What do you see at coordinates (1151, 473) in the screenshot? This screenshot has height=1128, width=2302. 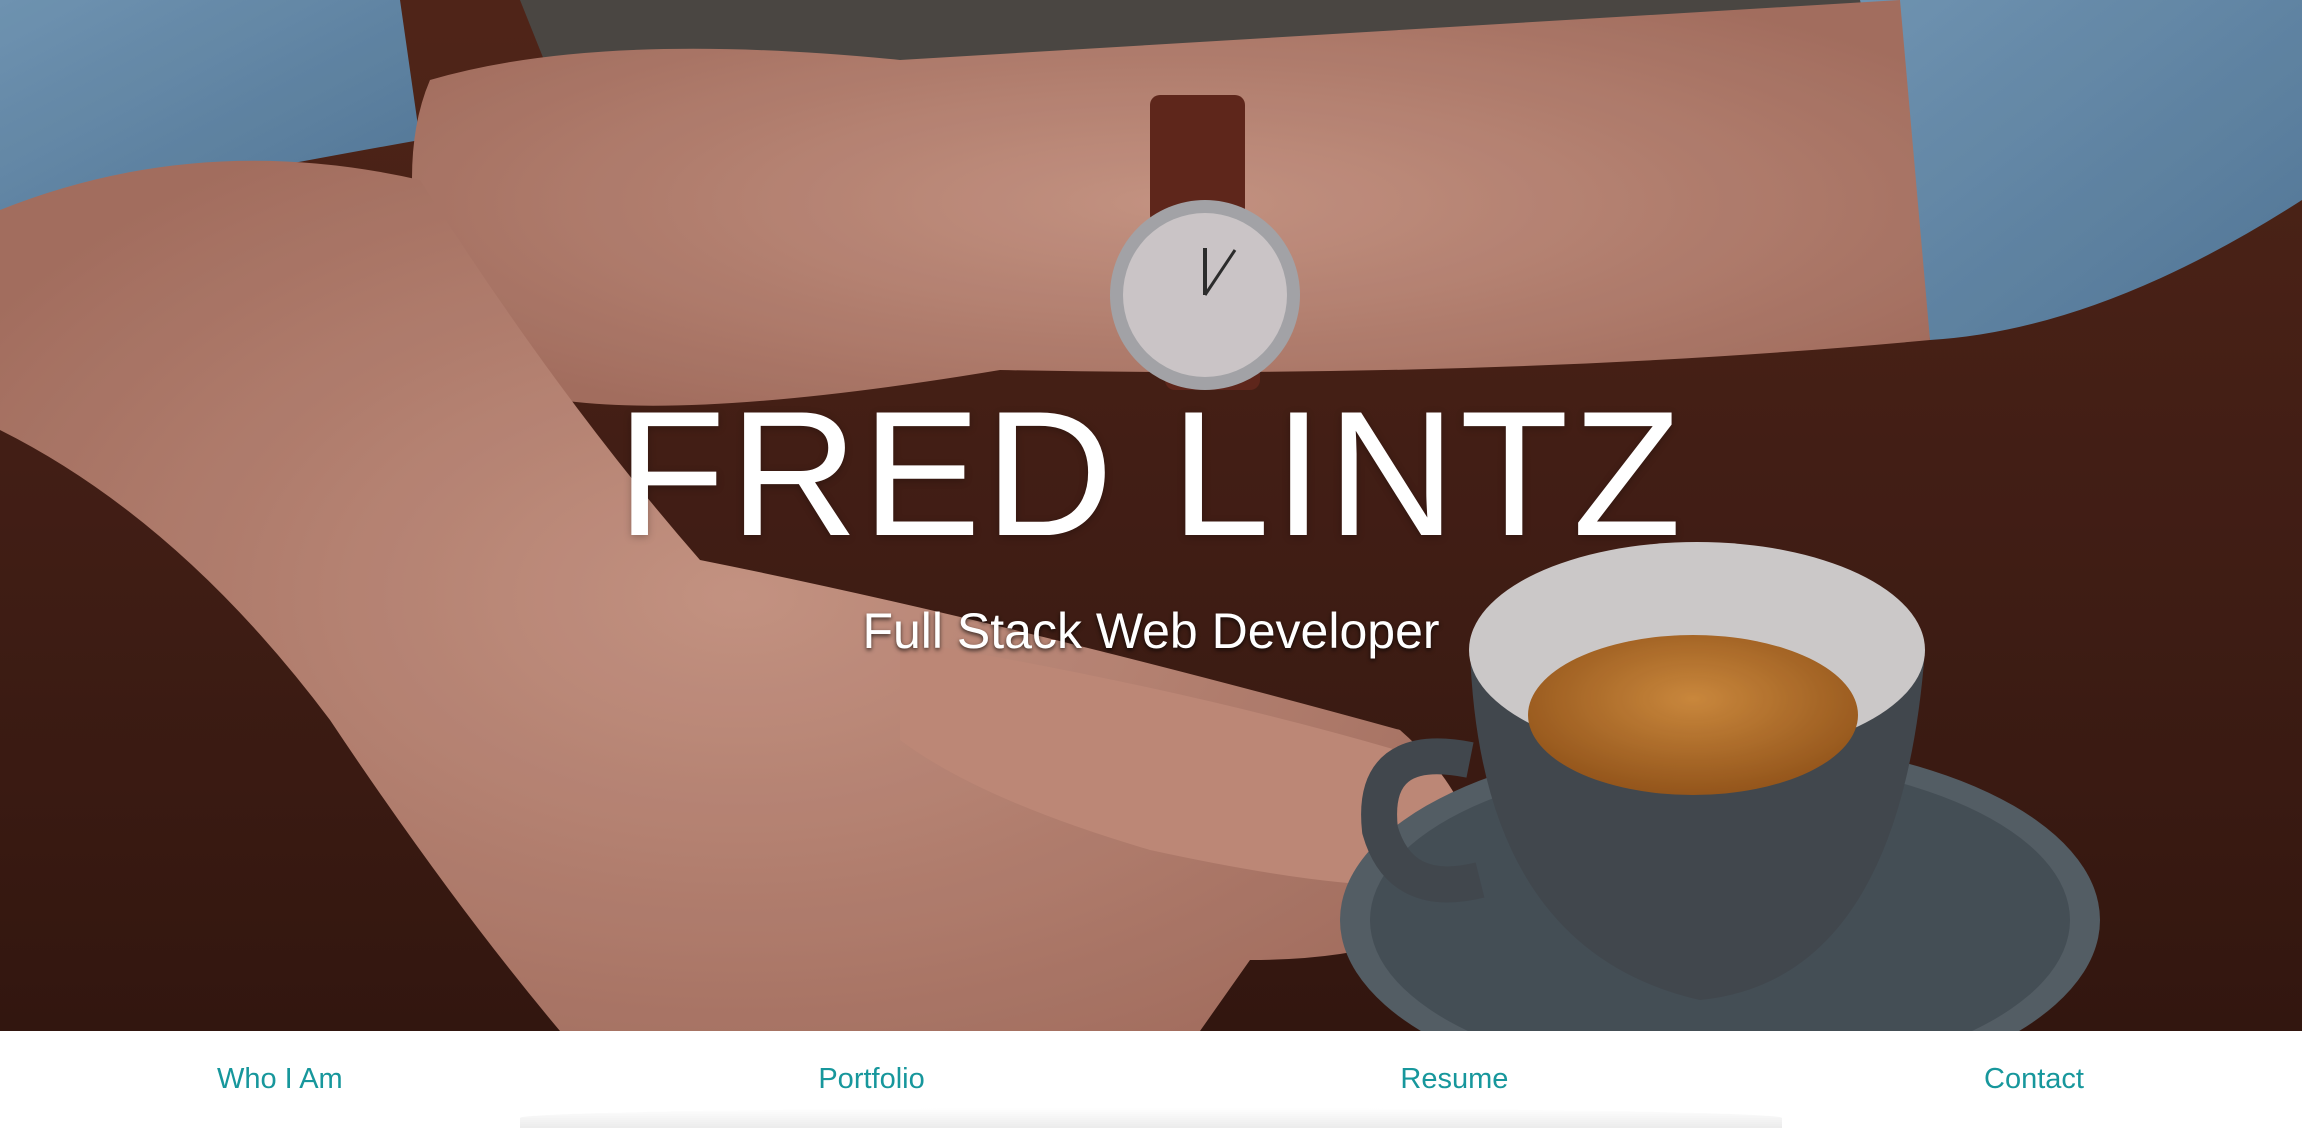 I see `hero-title: FRED LINTZ` at bounding box center [1151, 473].